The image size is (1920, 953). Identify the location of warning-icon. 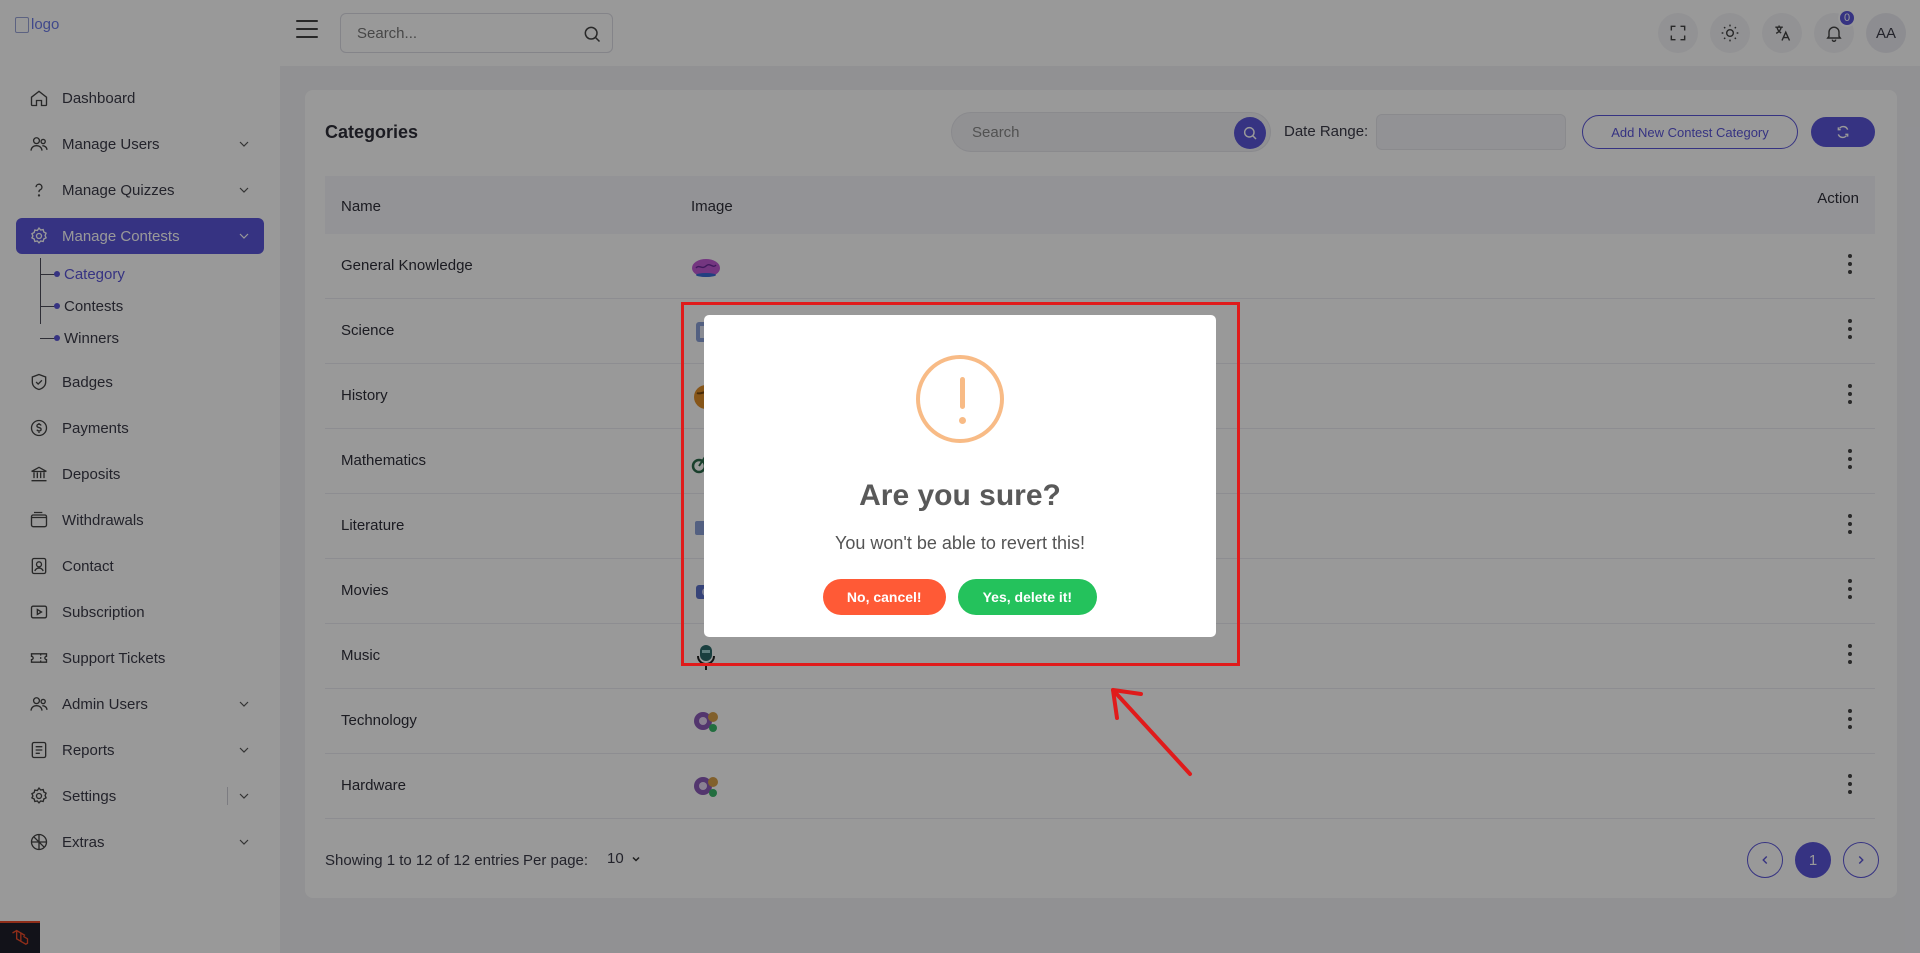
(960, 399).